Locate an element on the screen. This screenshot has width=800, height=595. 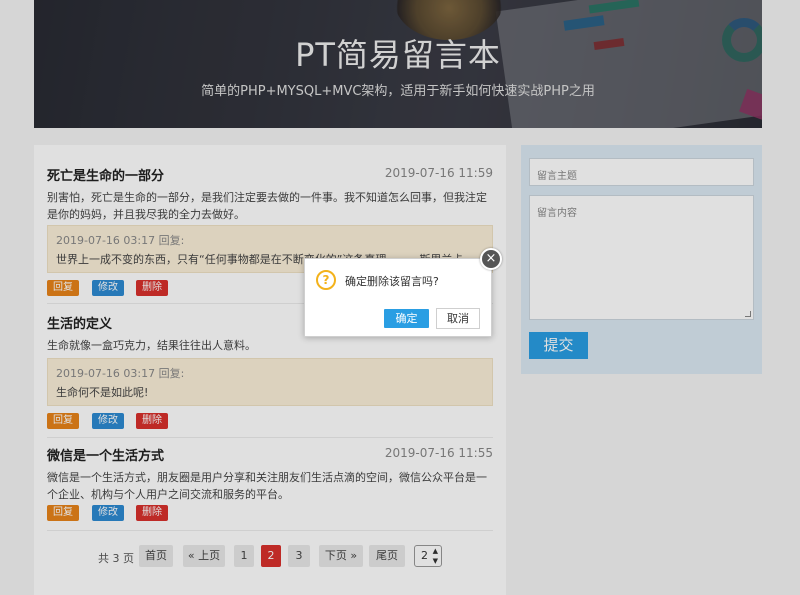
question-icon: ? is located at coordinates (326, 280).